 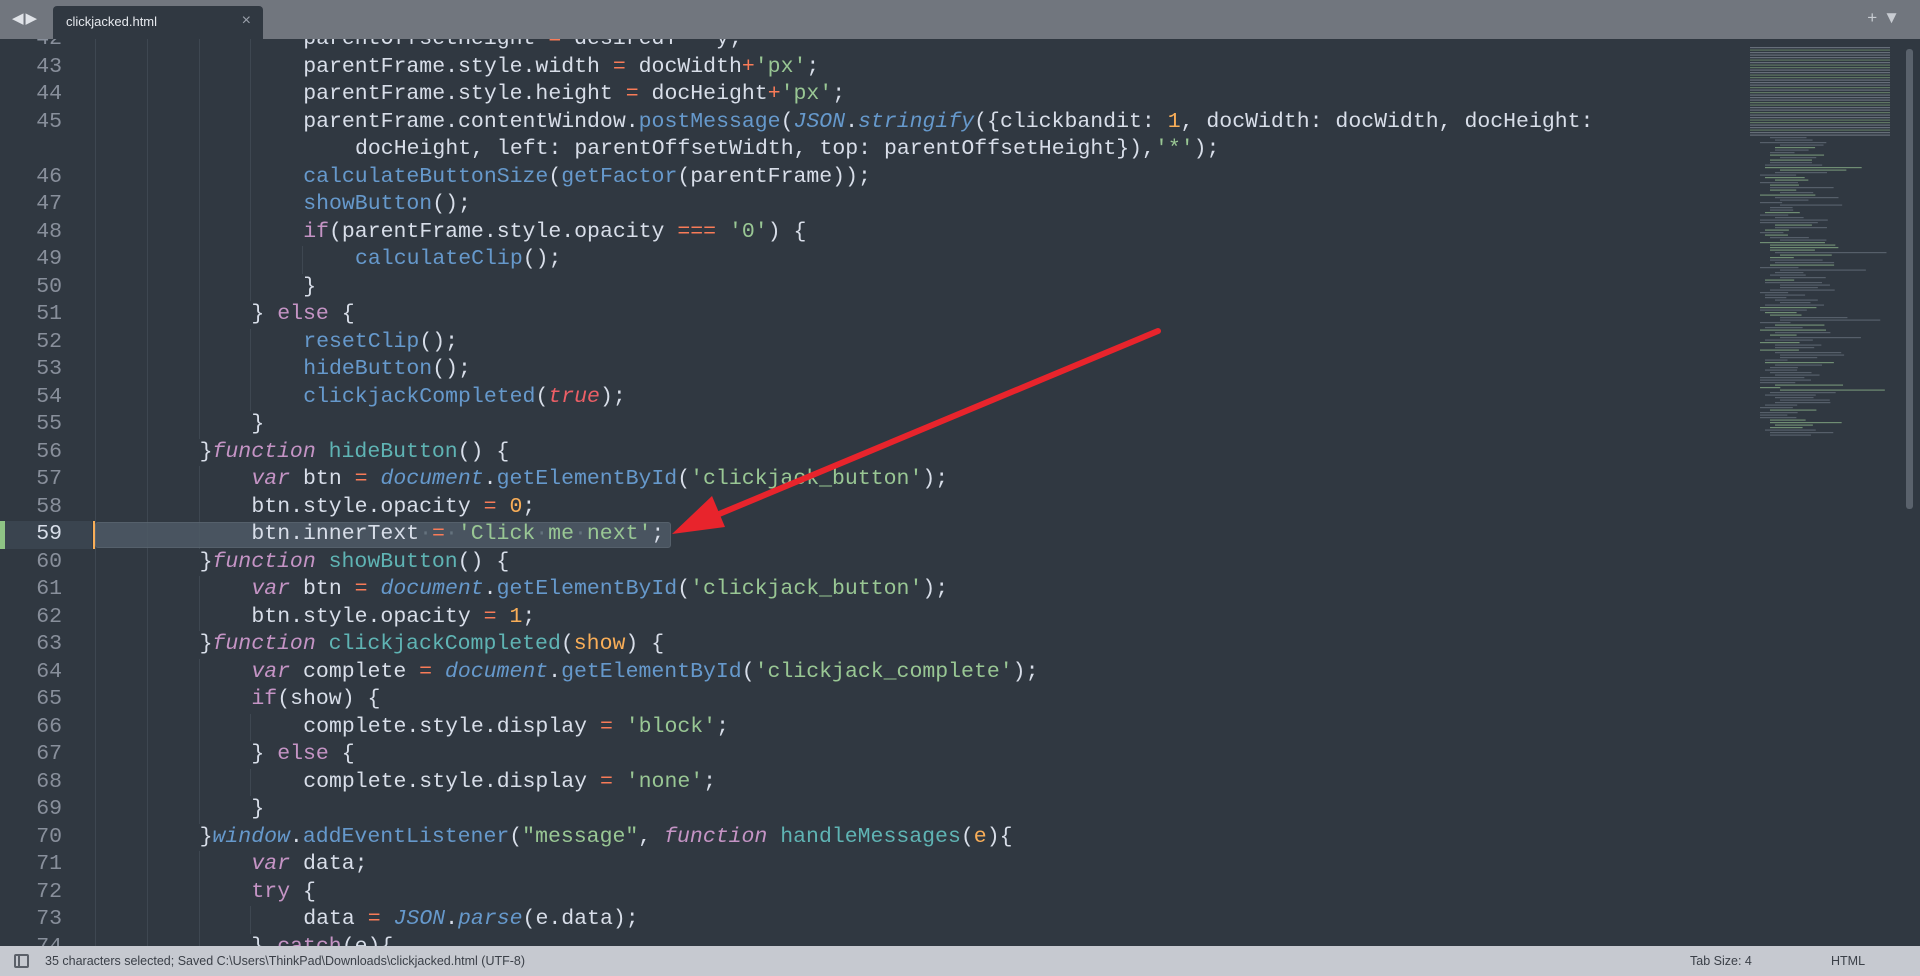 What do you see at coordinates (870, 507) in the screenshot?
I see `code-line: 58 btn.style.opacity = 0;` at bounding box center [870, 507].